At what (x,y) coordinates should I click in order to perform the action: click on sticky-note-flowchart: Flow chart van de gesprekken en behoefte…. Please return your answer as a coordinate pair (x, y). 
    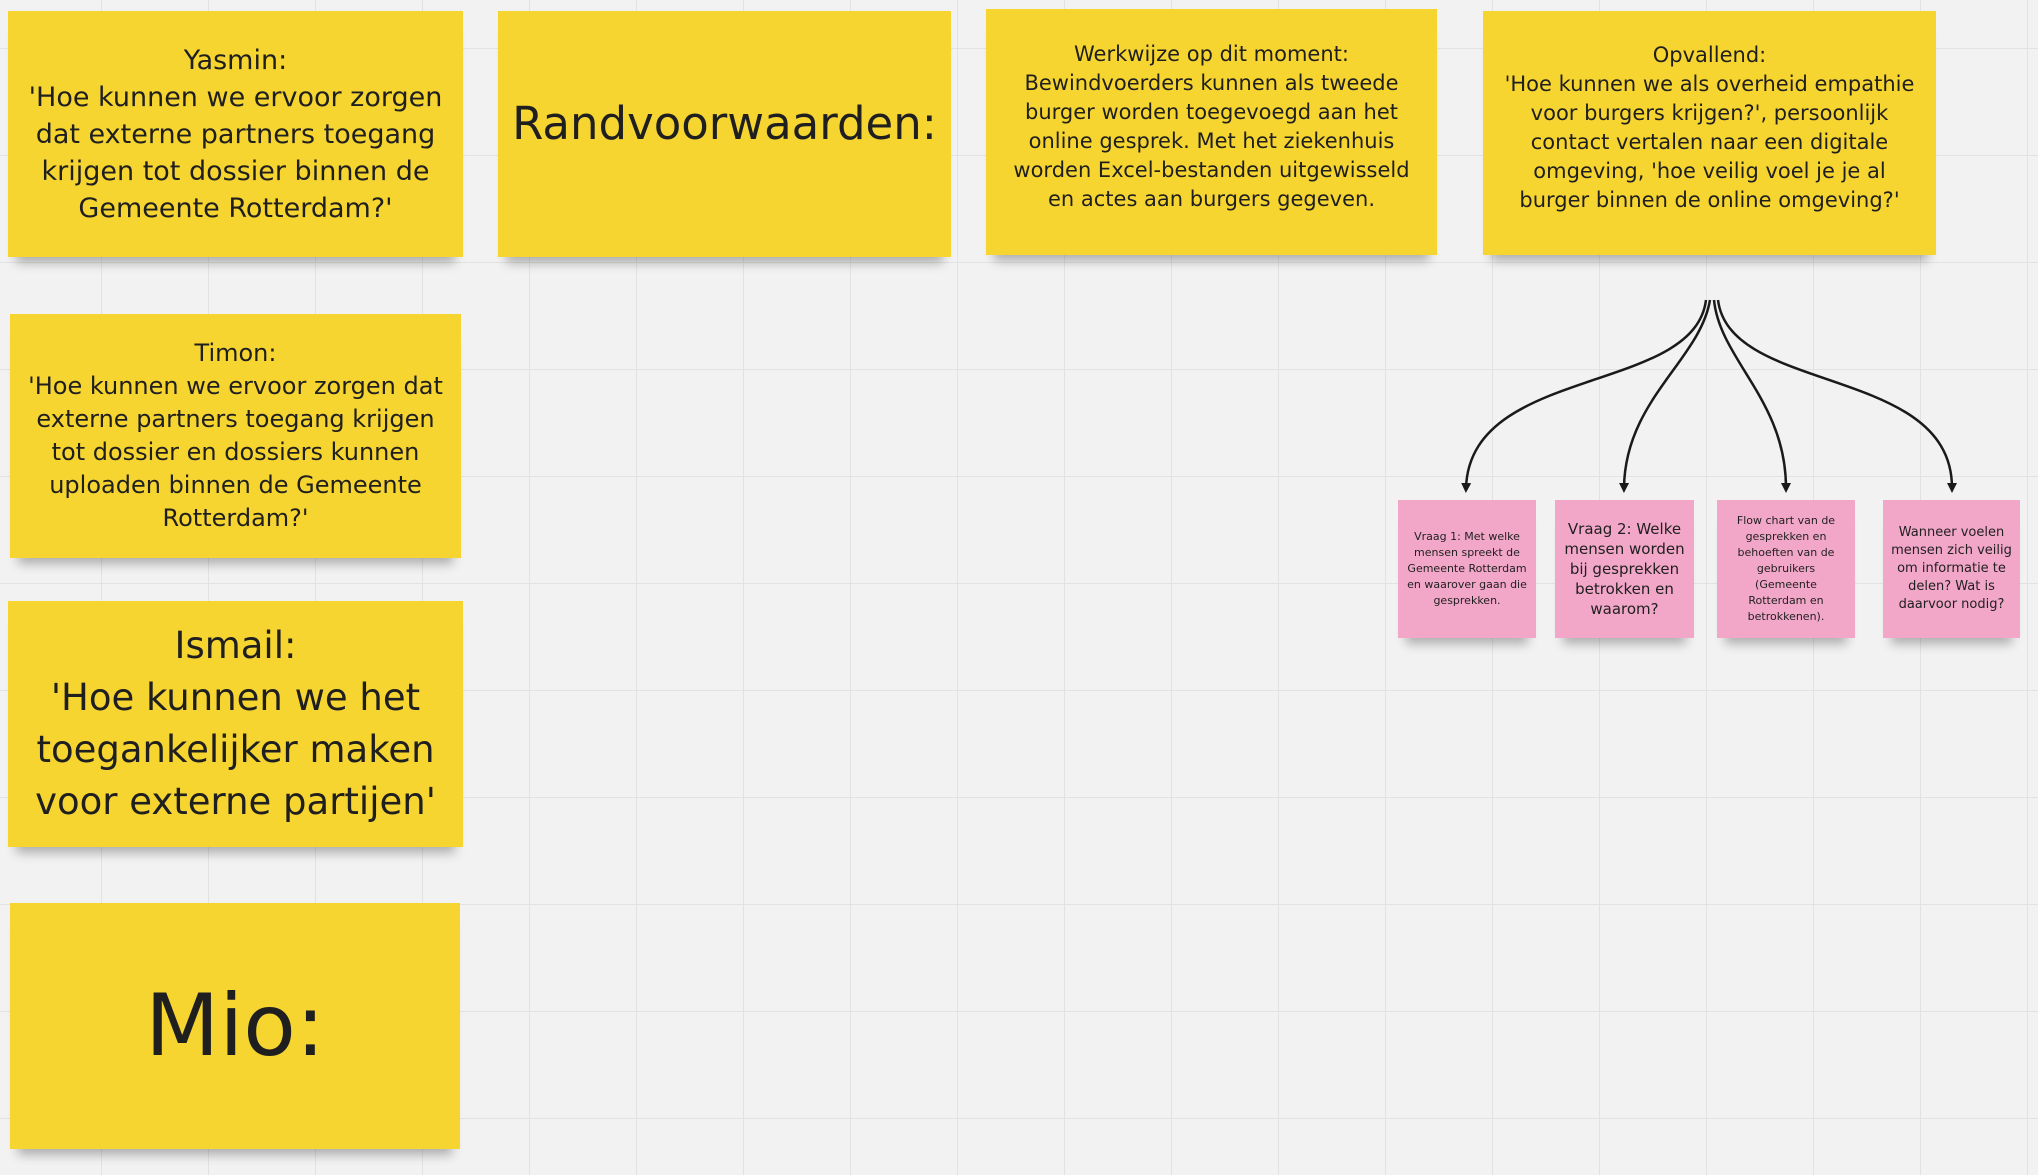
    Looking at the image, I should click on (1786, 569).